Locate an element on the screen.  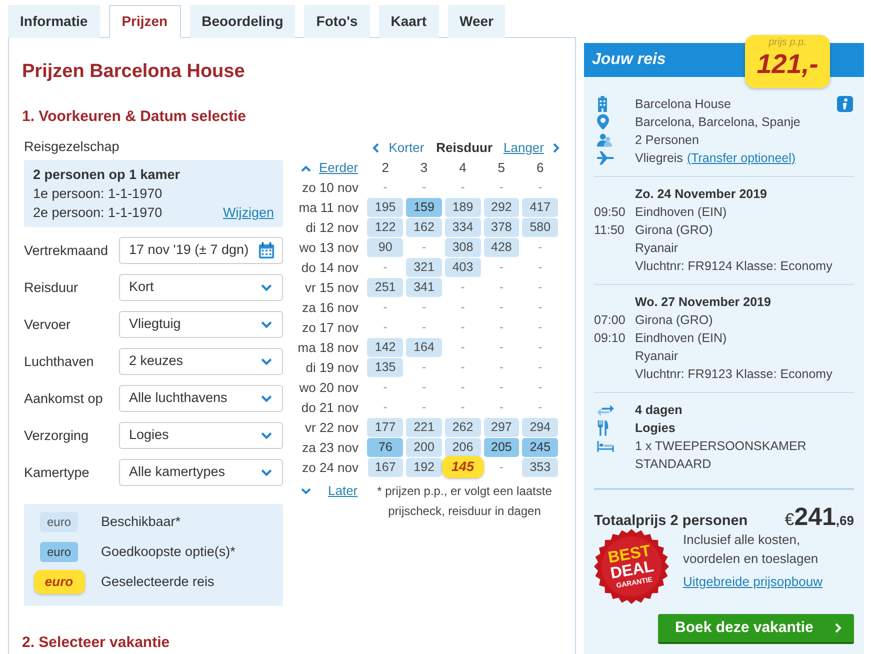
price-cell: 162 is located at coordinates (424, 227).